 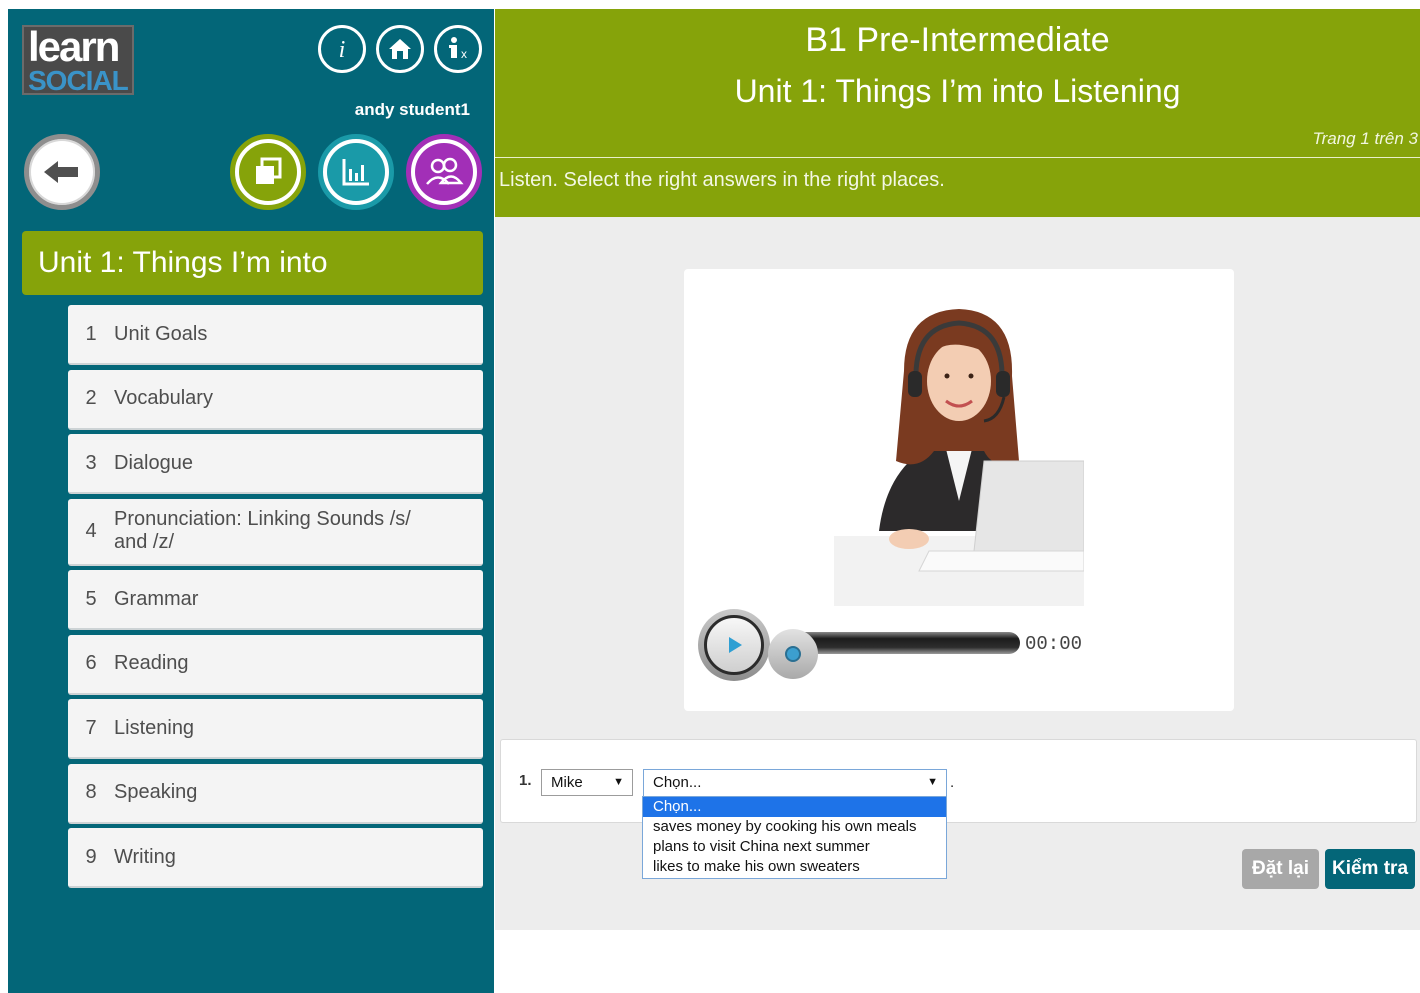 I want to click on menu-item-label: Grammar, so click(x=156, y=598).